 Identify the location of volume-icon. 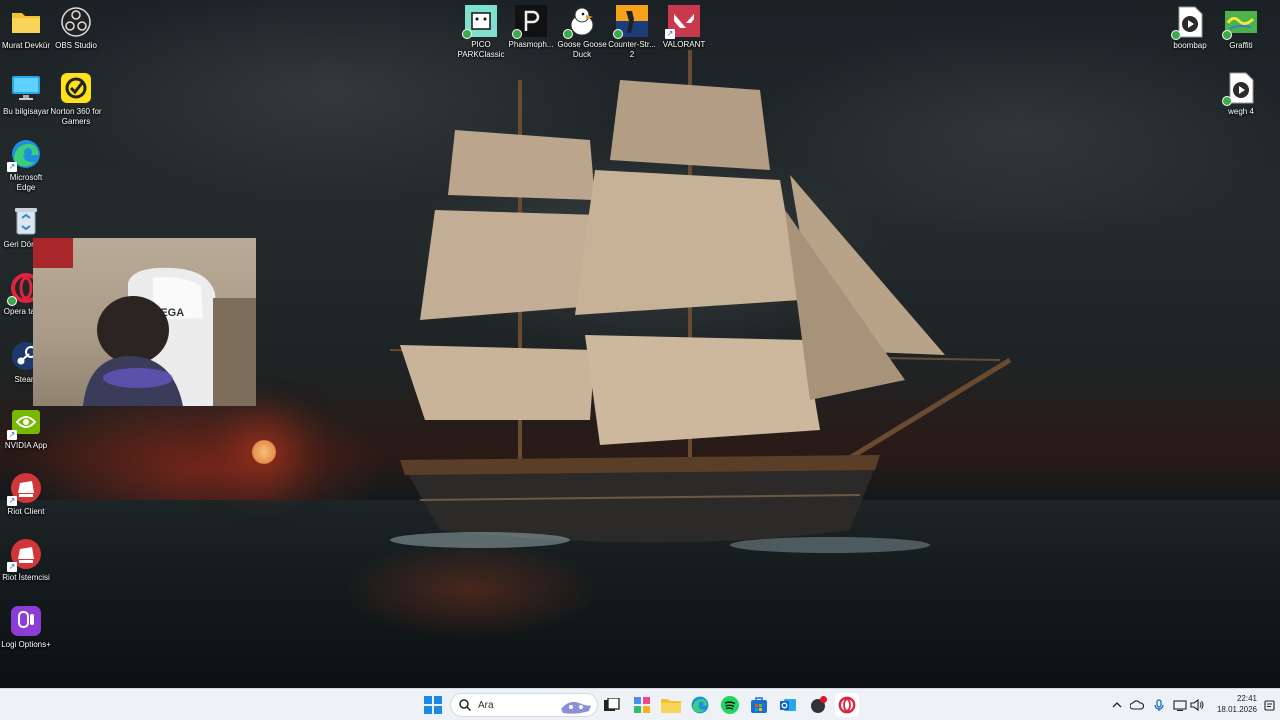
(1197, 705).